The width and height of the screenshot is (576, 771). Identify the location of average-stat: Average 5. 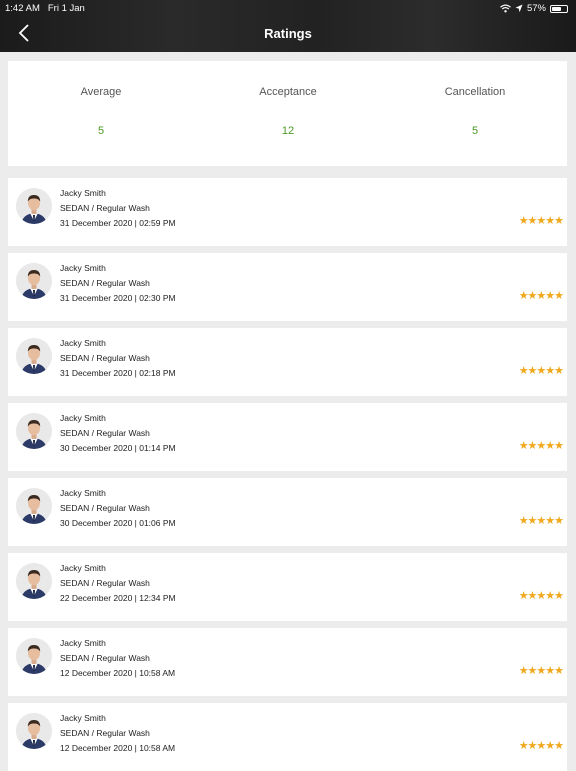
(101, 111).